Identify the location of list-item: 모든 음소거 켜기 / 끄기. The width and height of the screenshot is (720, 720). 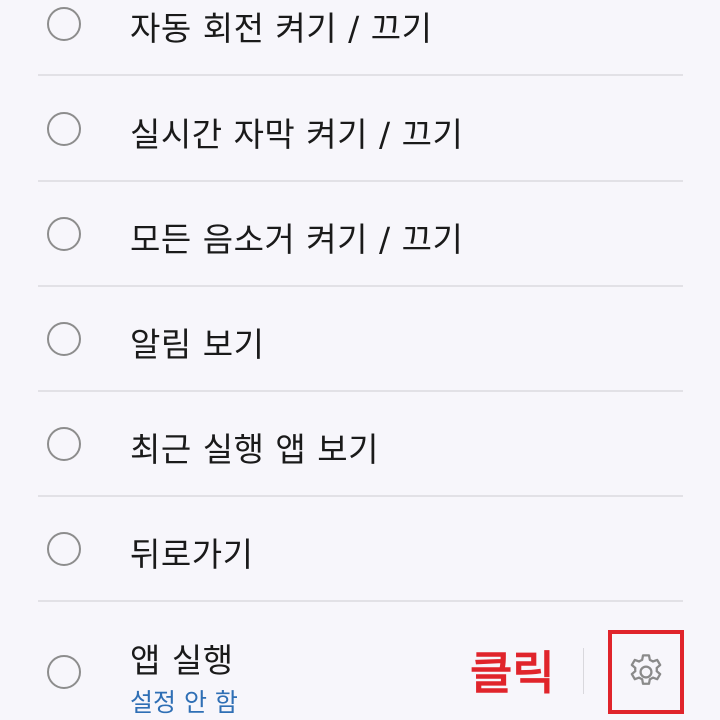
(360, 234).